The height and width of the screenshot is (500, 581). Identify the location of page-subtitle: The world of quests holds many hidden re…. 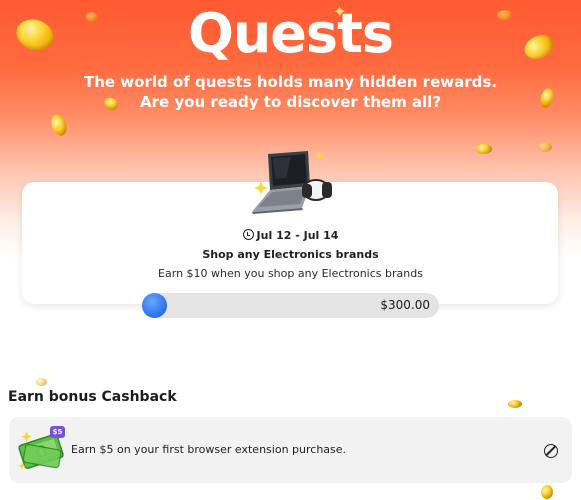
(290, 92).